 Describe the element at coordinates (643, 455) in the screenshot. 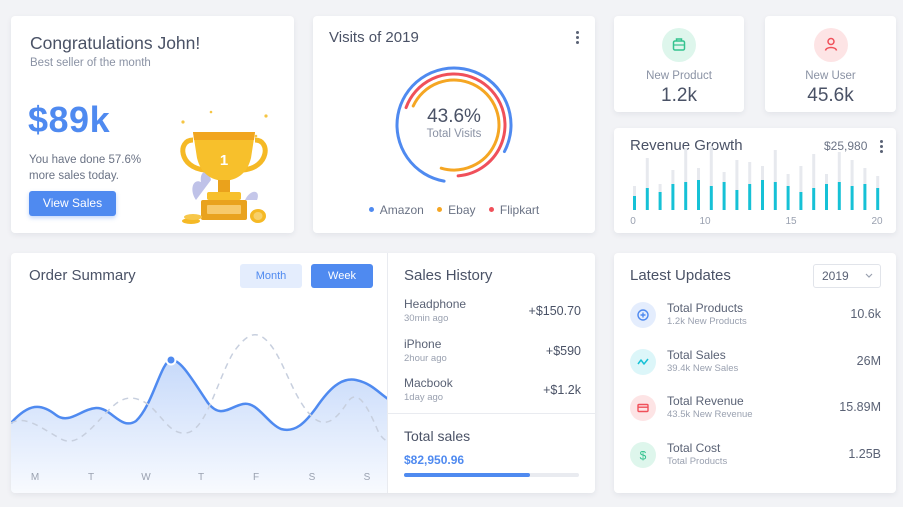

I see `dollar-icon: $` at that location.